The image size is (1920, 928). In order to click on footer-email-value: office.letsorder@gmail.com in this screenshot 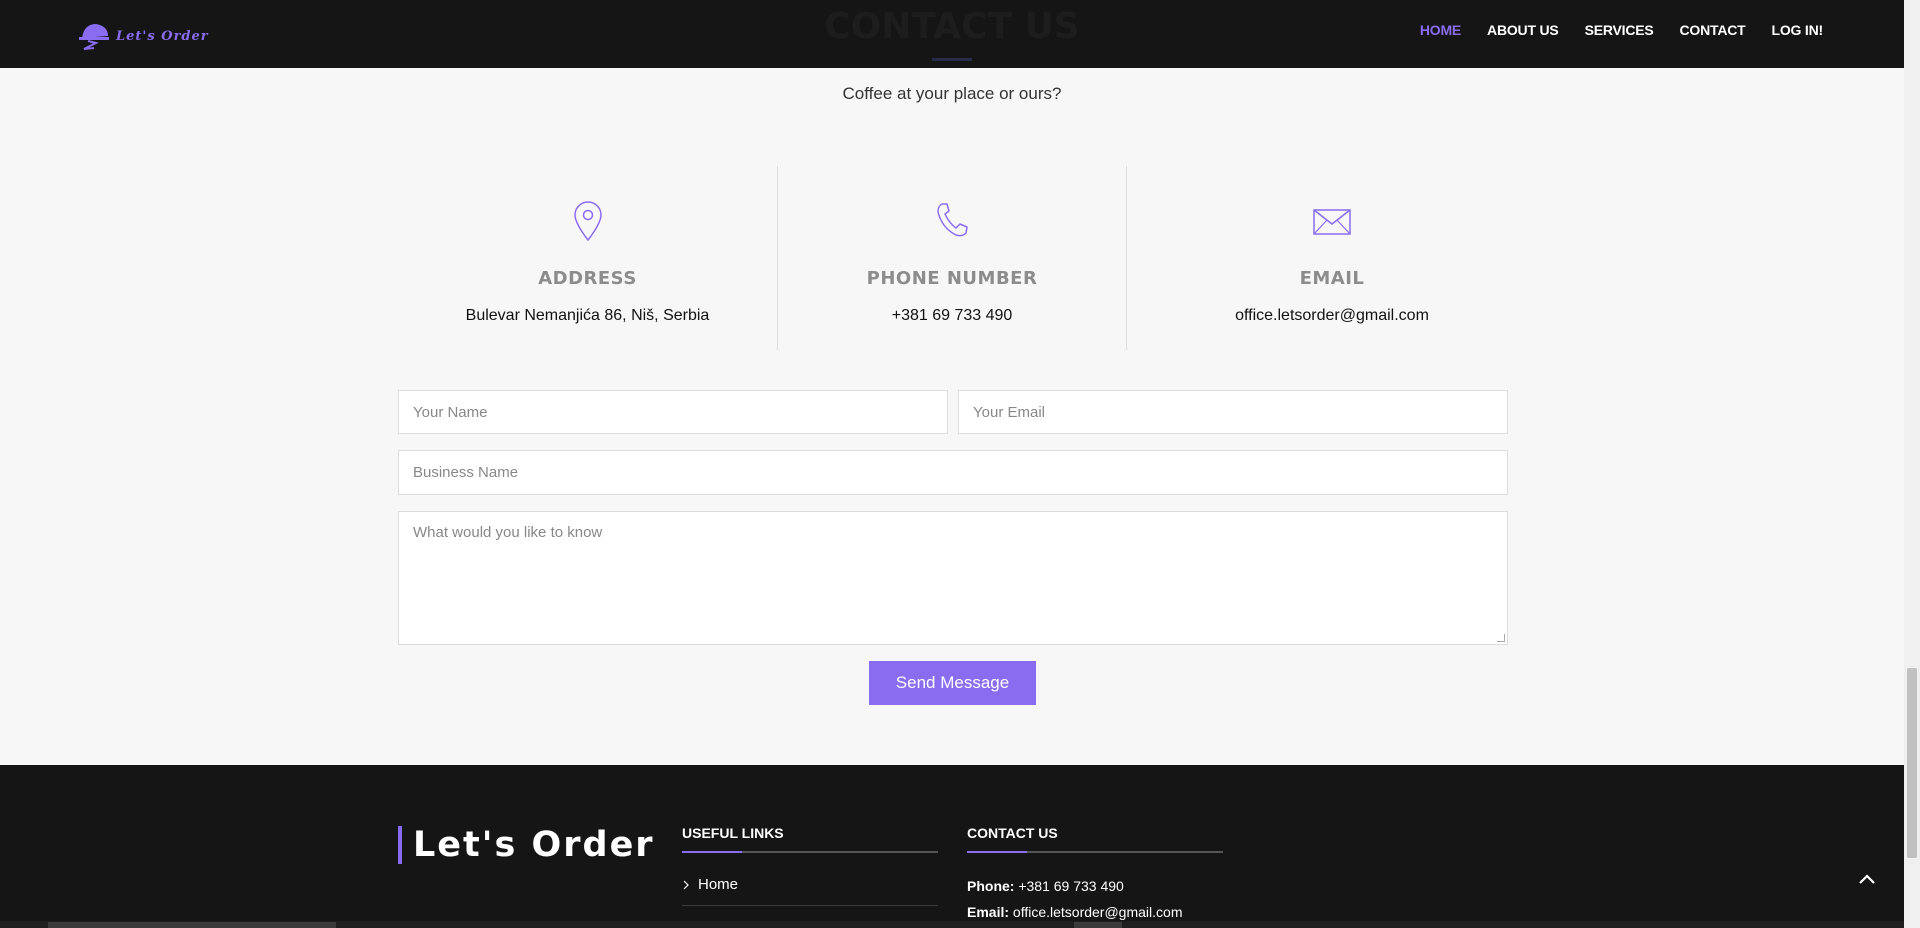, I will do `click(1098, 912)`.